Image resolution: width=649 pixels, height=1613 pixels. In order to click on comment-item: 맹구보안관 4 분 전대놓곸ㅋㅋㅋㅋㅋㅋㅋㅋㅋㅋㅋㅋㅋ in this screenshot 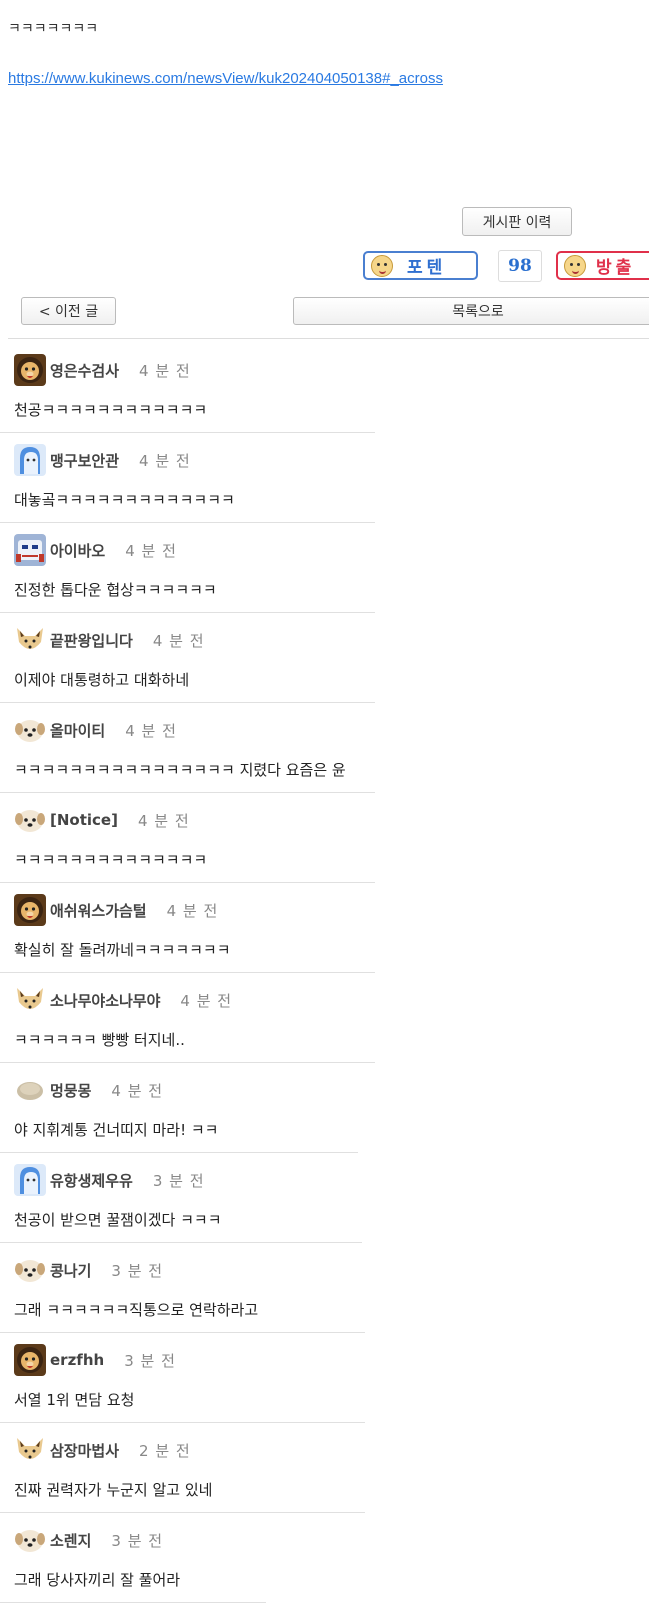, I will do `click(324, 478)`.